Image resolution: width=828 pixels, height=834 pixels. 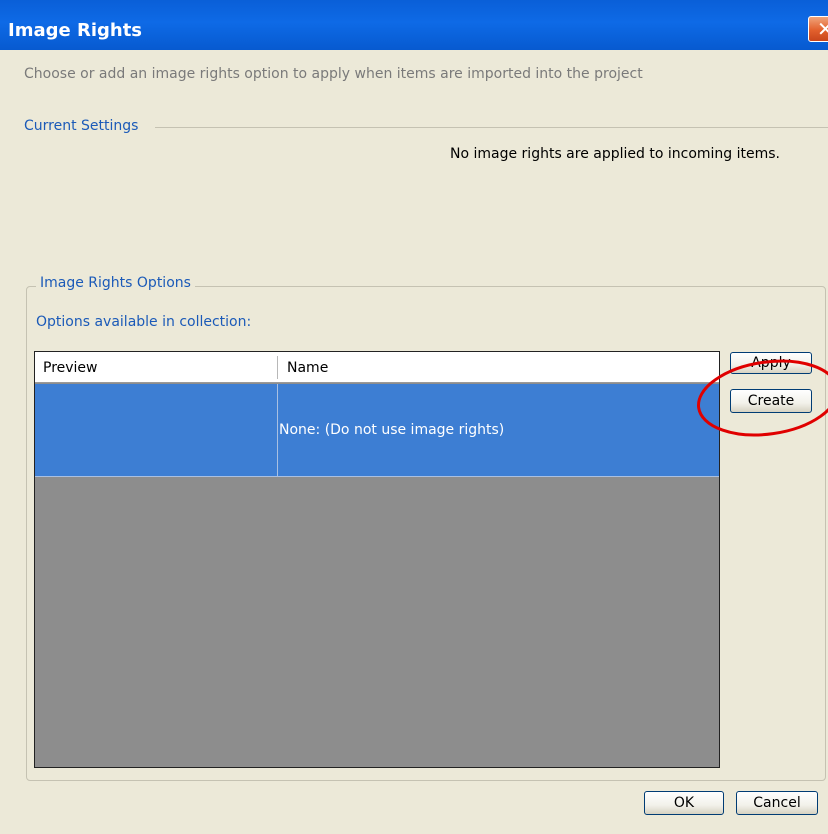 What do you see at coordinates (277, 430) in the screenshot?
I see `cell-divider` at bounding box center [277, 430].